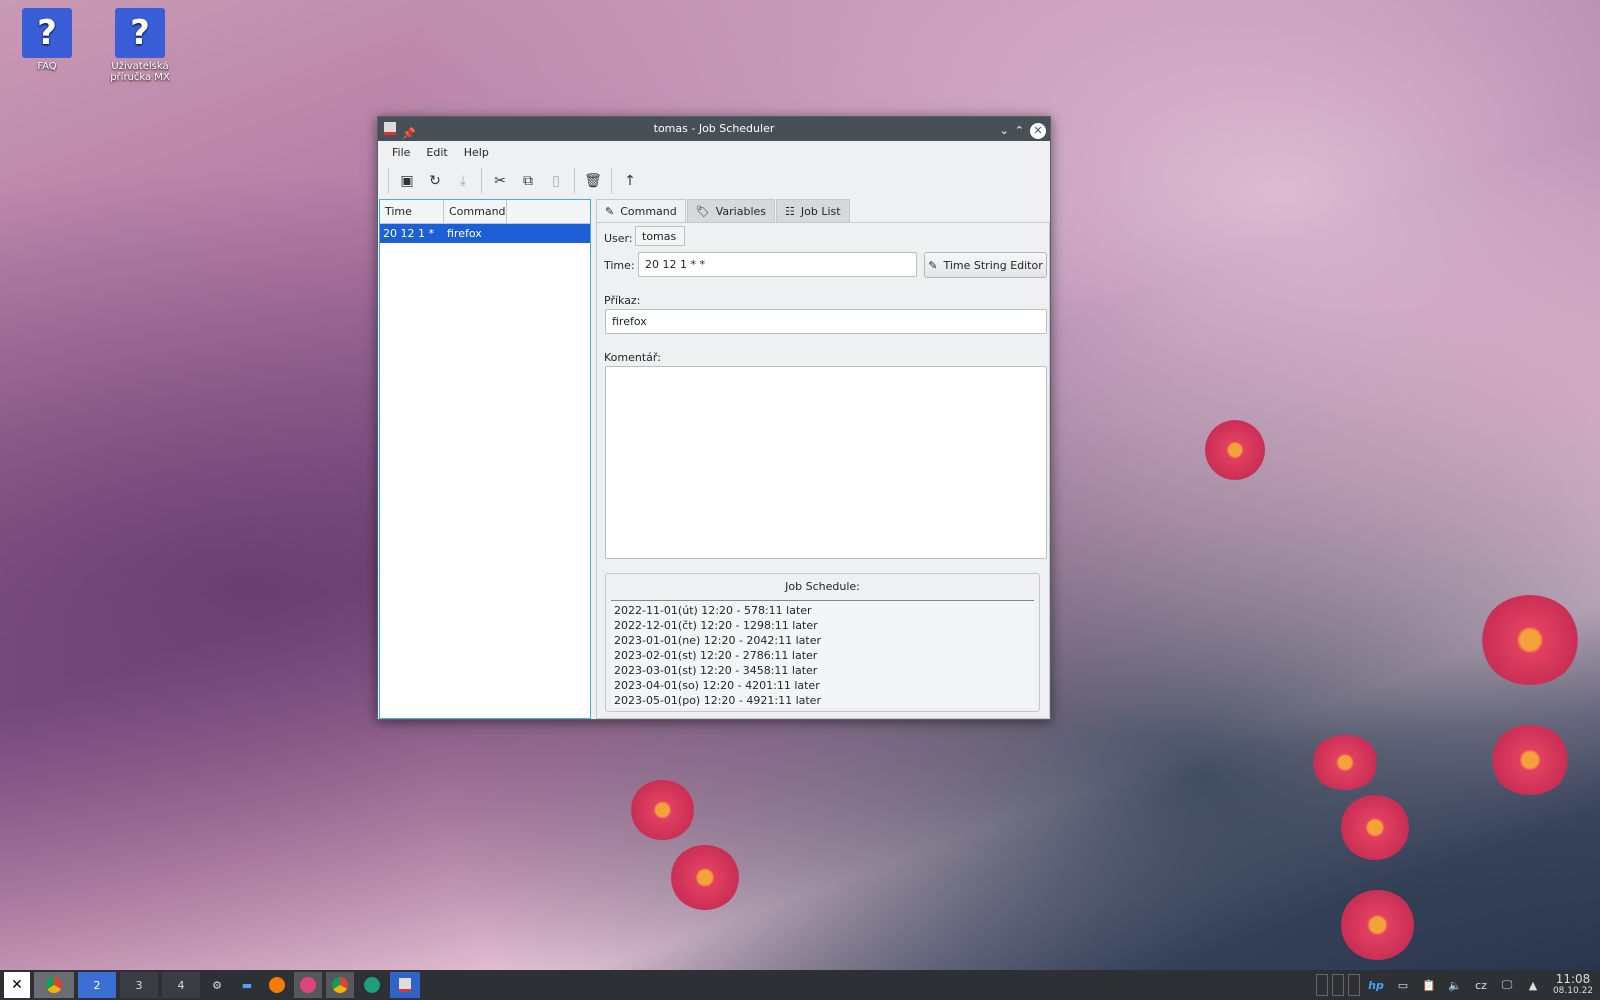 The image size is (1600, 1000). What do you see at coordinates (1573, 991) in the screenshot?
I see `clock-date: 08.10.22` at bounding box center [1573, 991].